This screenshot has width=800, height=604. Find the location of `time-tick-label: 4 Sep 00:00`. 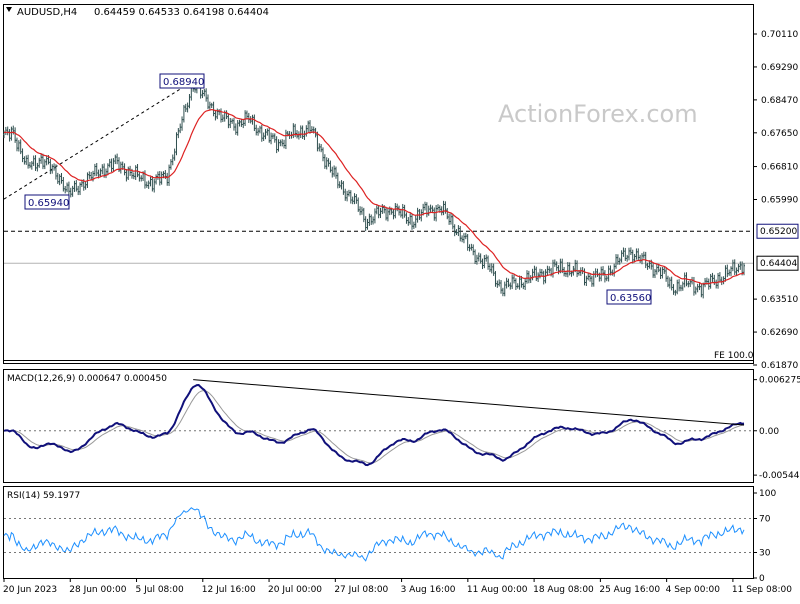

time-tick-label: 4 Sep 00:00 is located at coordinates (693, 590).